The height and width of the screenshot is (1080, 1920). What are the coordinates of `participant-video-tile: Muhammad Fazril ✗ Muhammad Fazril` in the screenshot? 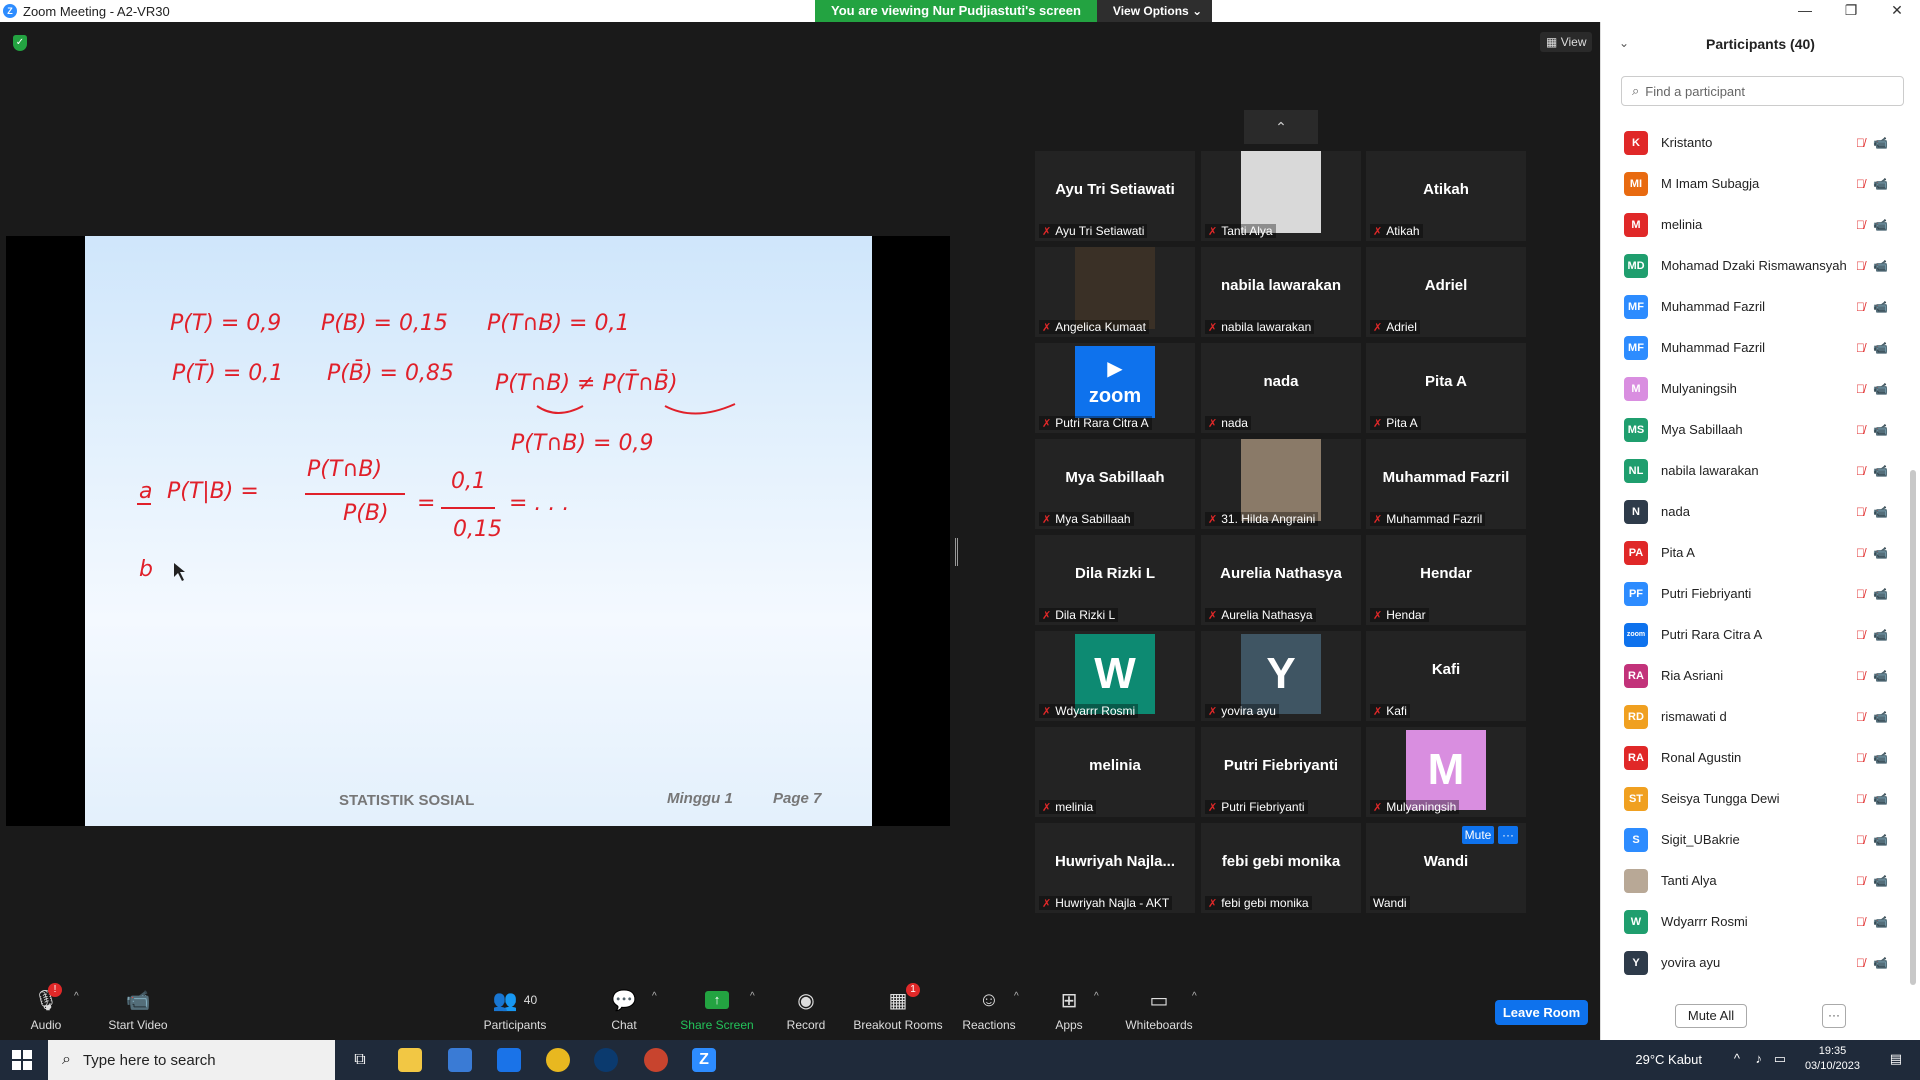 It's located at (1446, 484).